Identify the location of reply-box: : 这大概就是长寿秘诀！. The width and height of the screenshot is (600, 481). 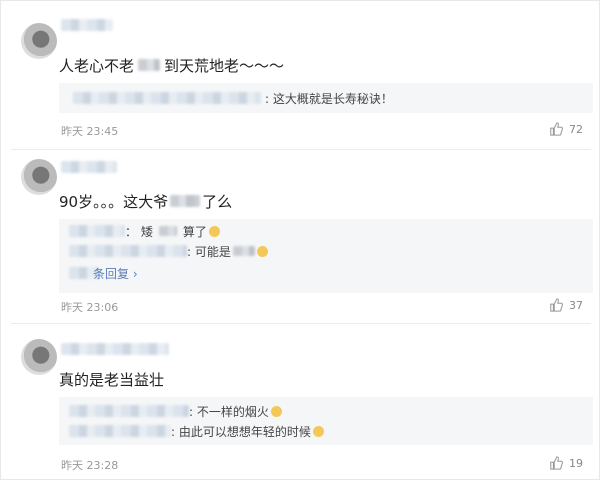
(326, 98).